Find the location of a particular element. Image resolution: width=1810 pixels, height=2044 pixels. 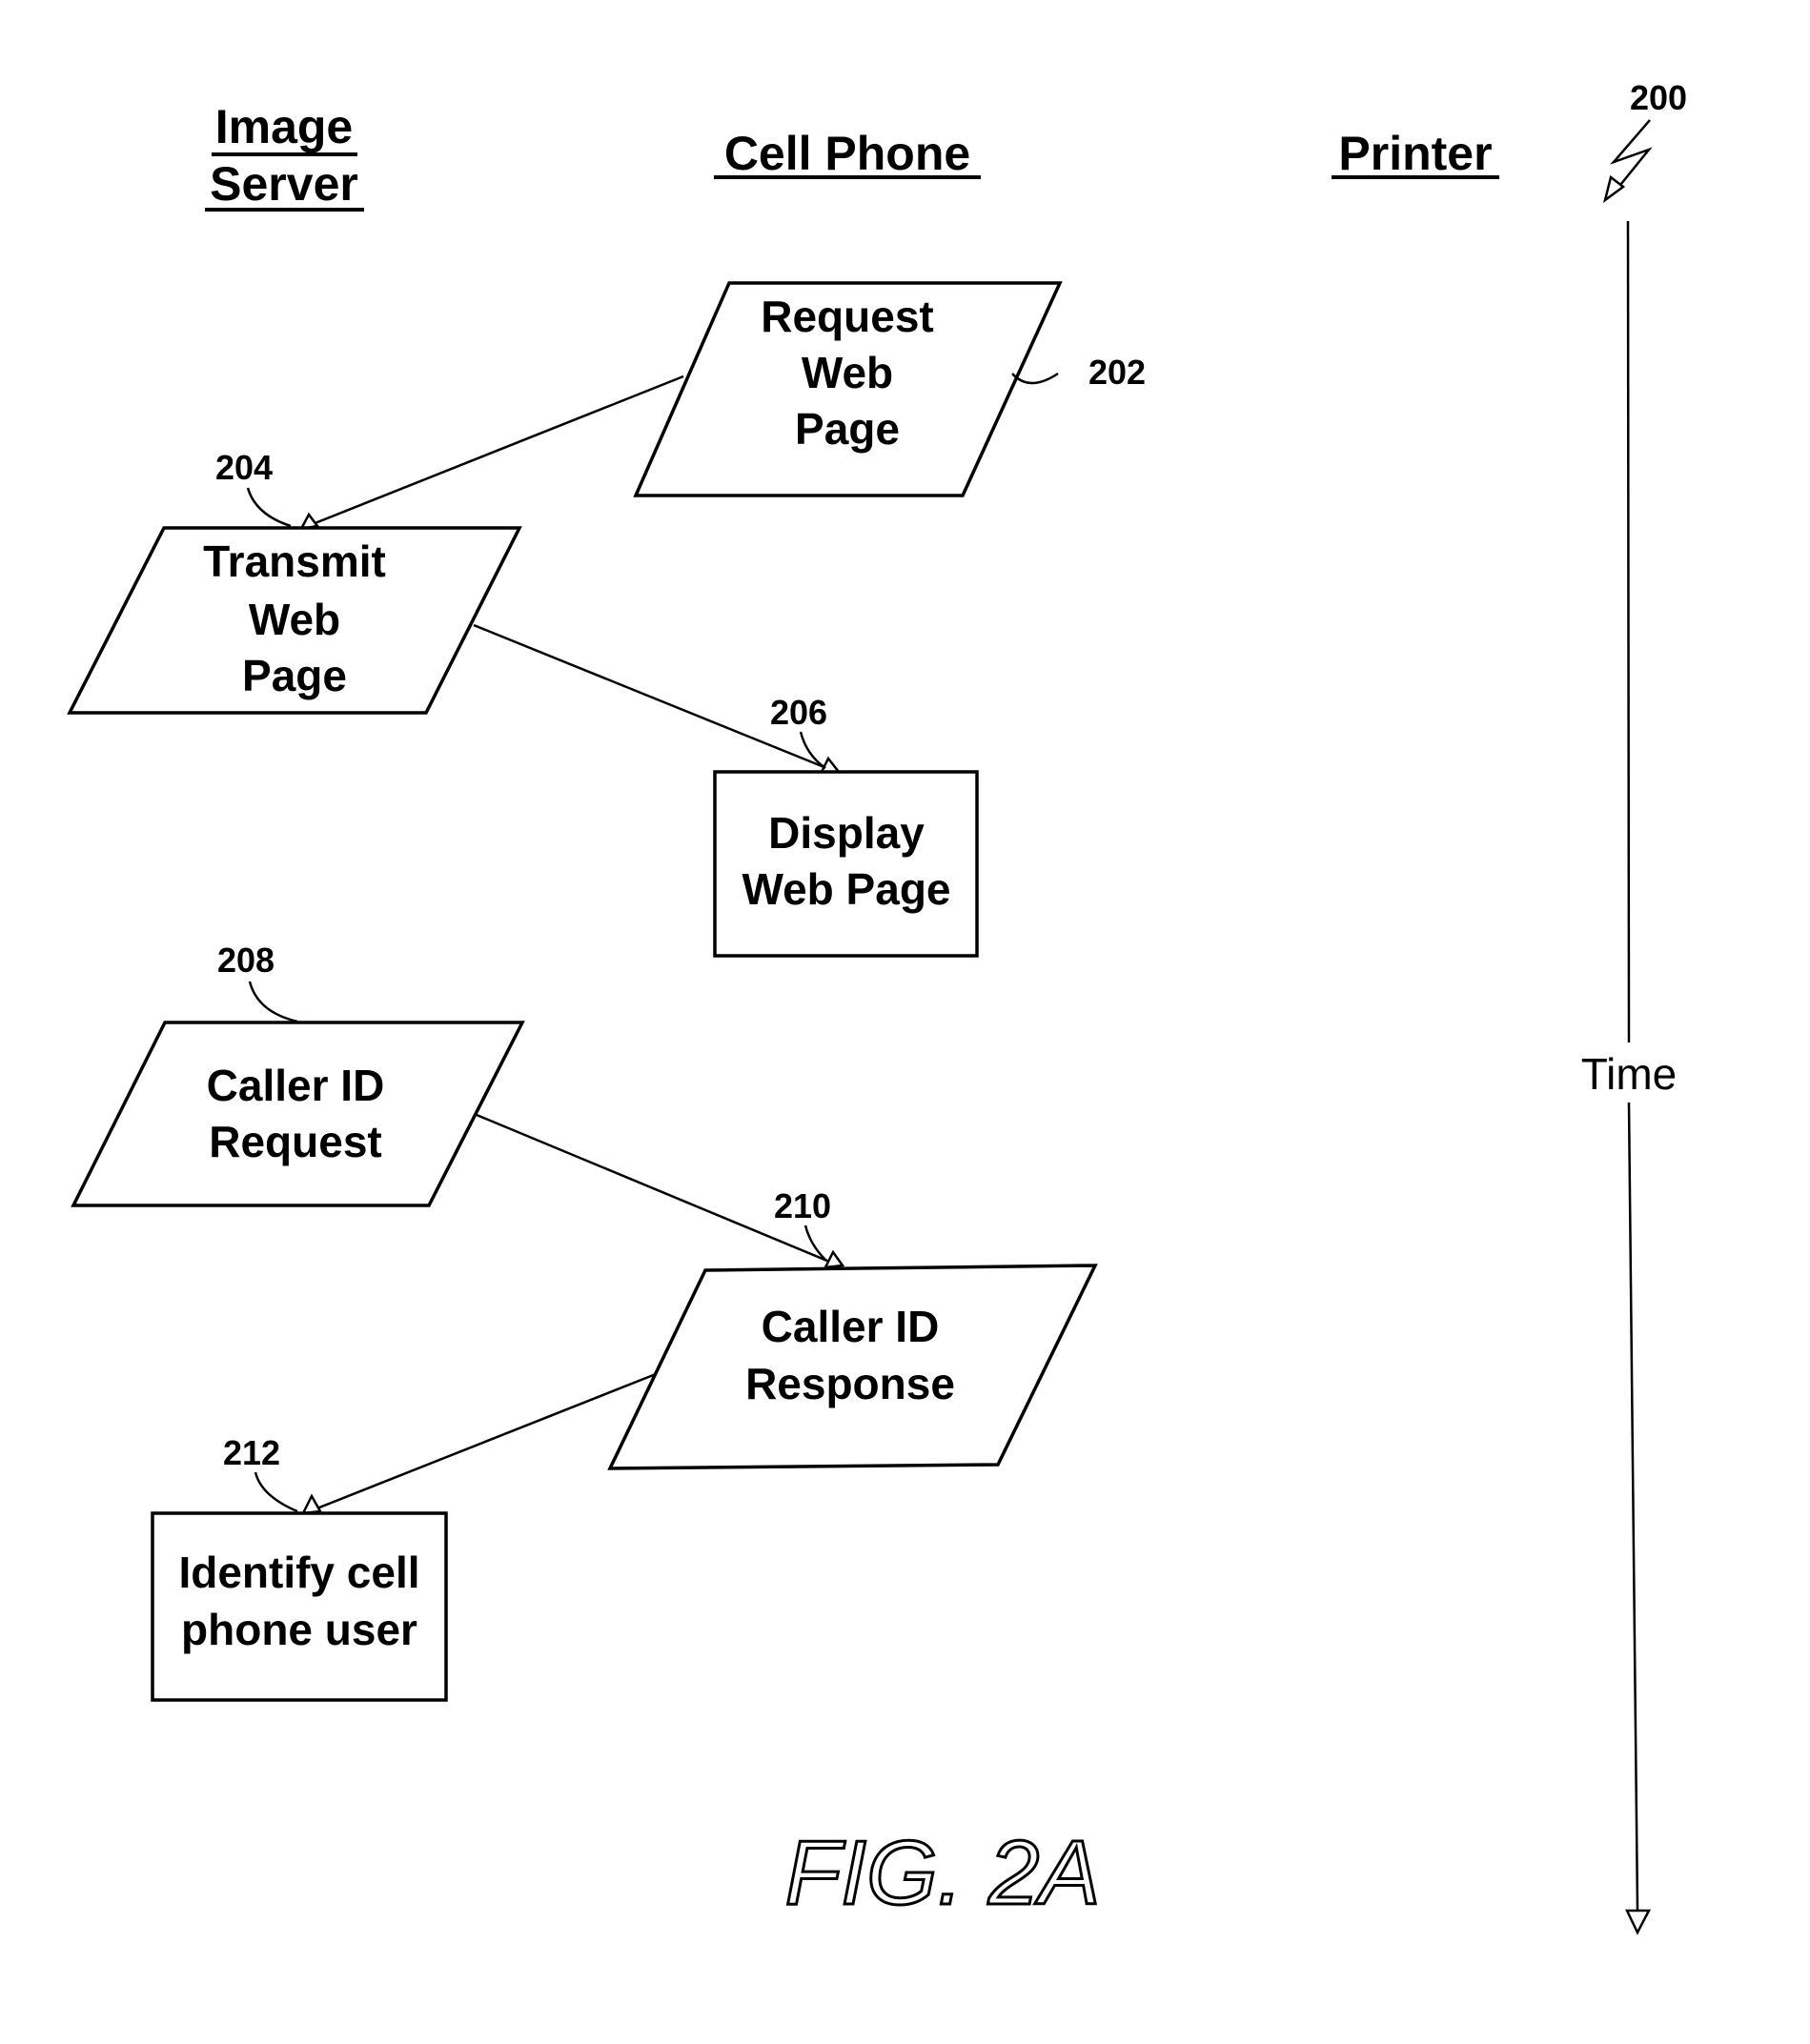

step-text-line: Transmit is located at coordinates (295, 561).